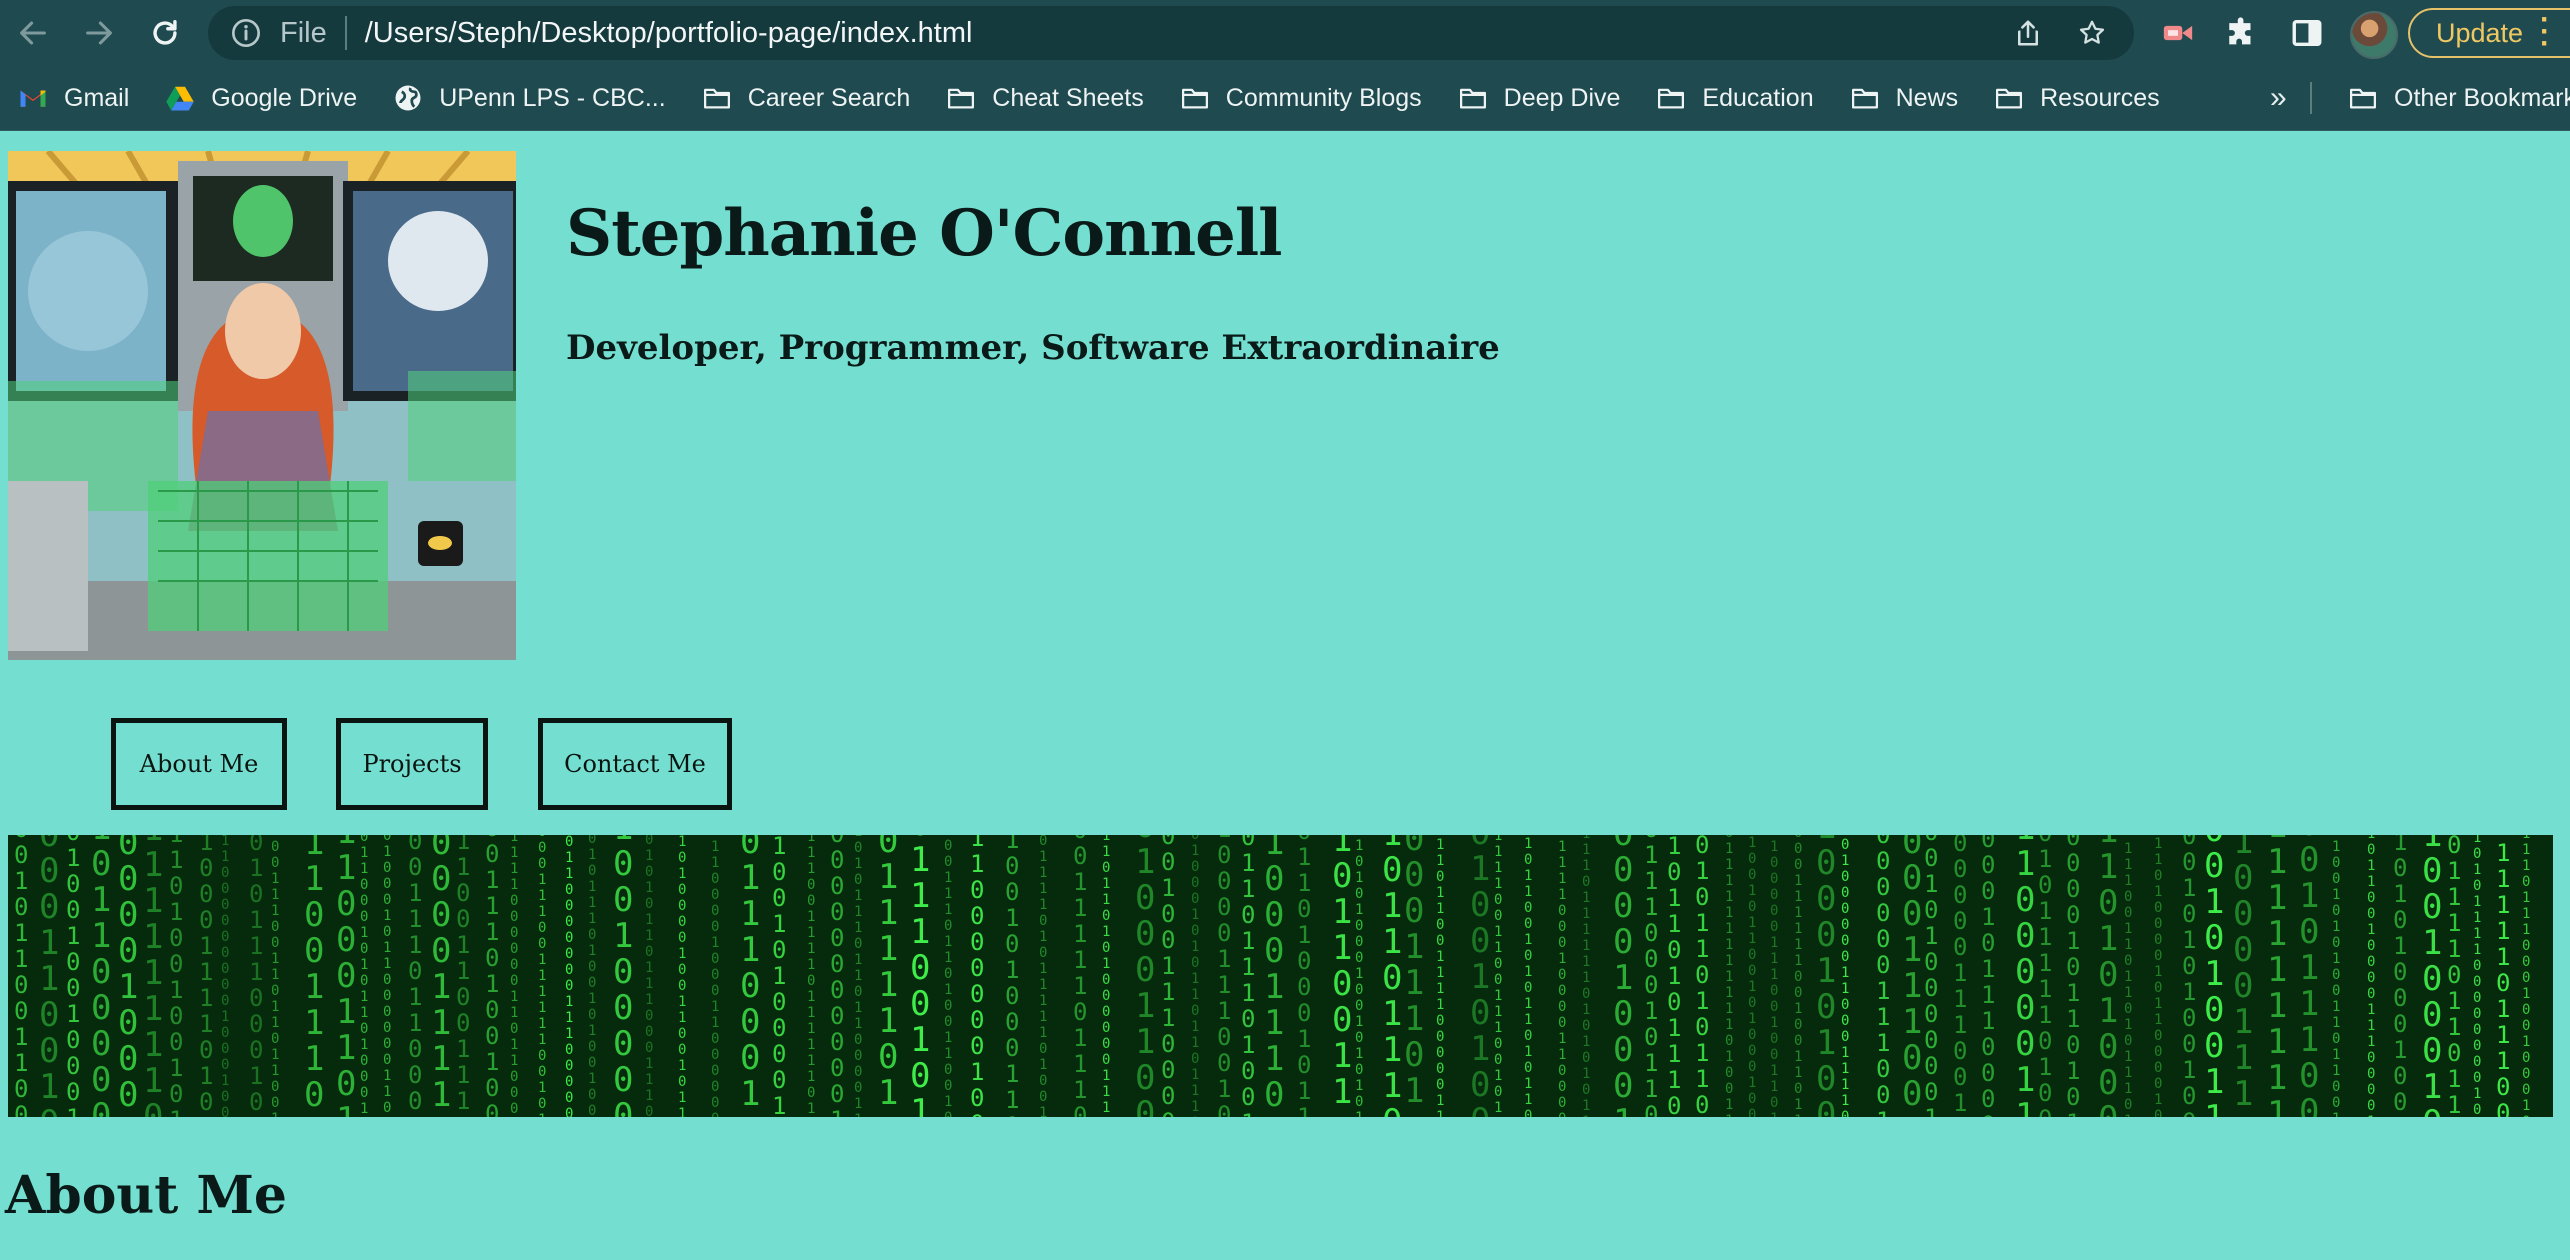  Describe the element at coordinates (635, 764) in the screenshot. I see `nav-contact-me-button: Contact Me` at that location.